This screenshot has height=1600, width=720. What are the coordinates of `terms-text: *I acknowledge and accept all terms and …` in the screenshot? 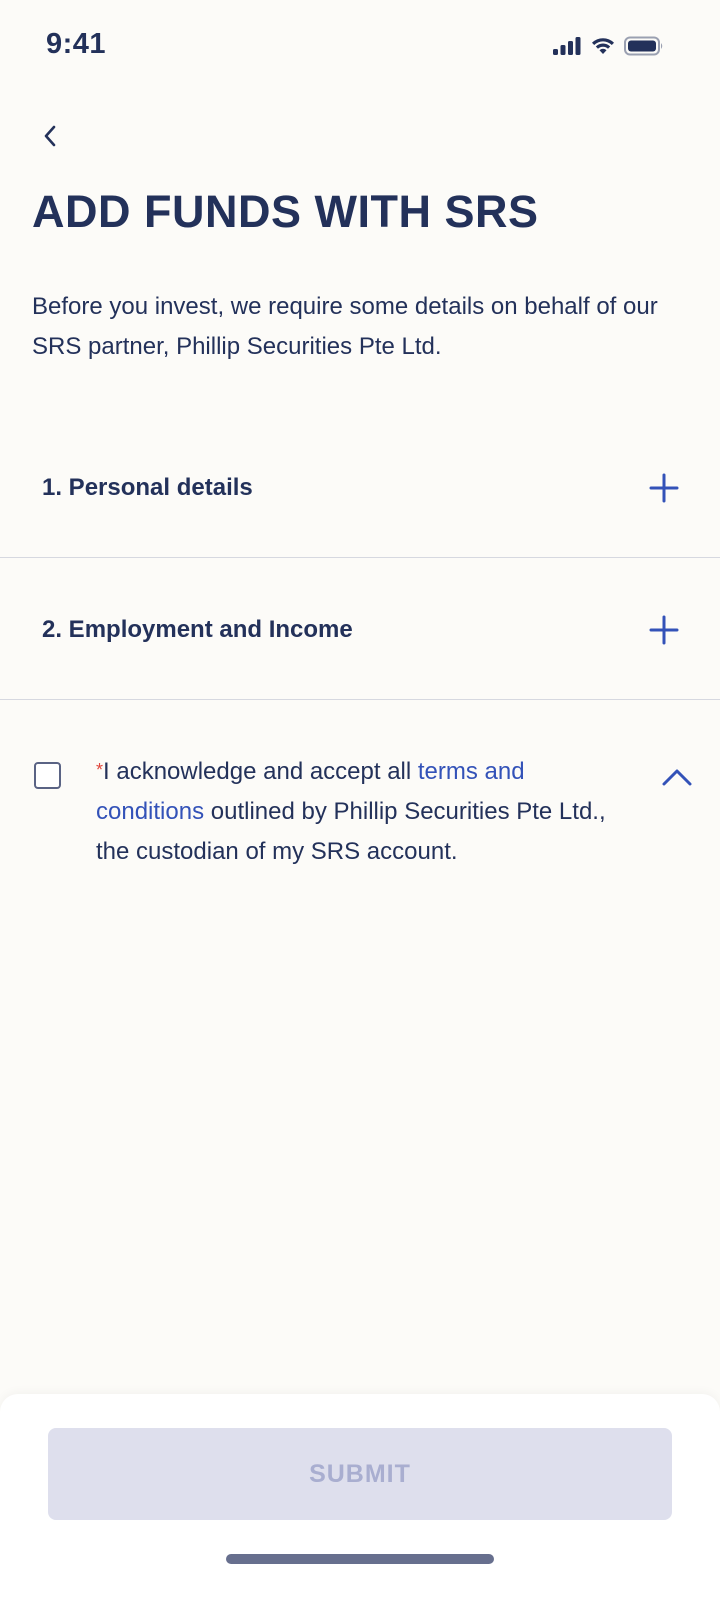 It's located at (356, 812).